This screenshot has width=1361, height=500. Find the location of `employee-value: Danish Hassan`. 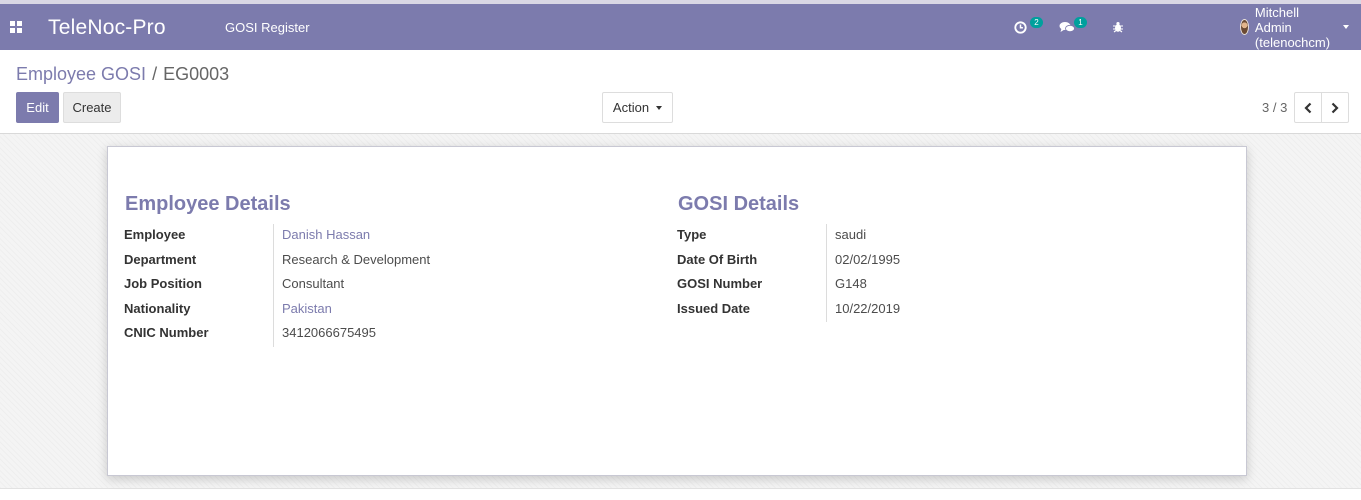

employee-value: Danish Hassan is located at coordinates (326, 234).